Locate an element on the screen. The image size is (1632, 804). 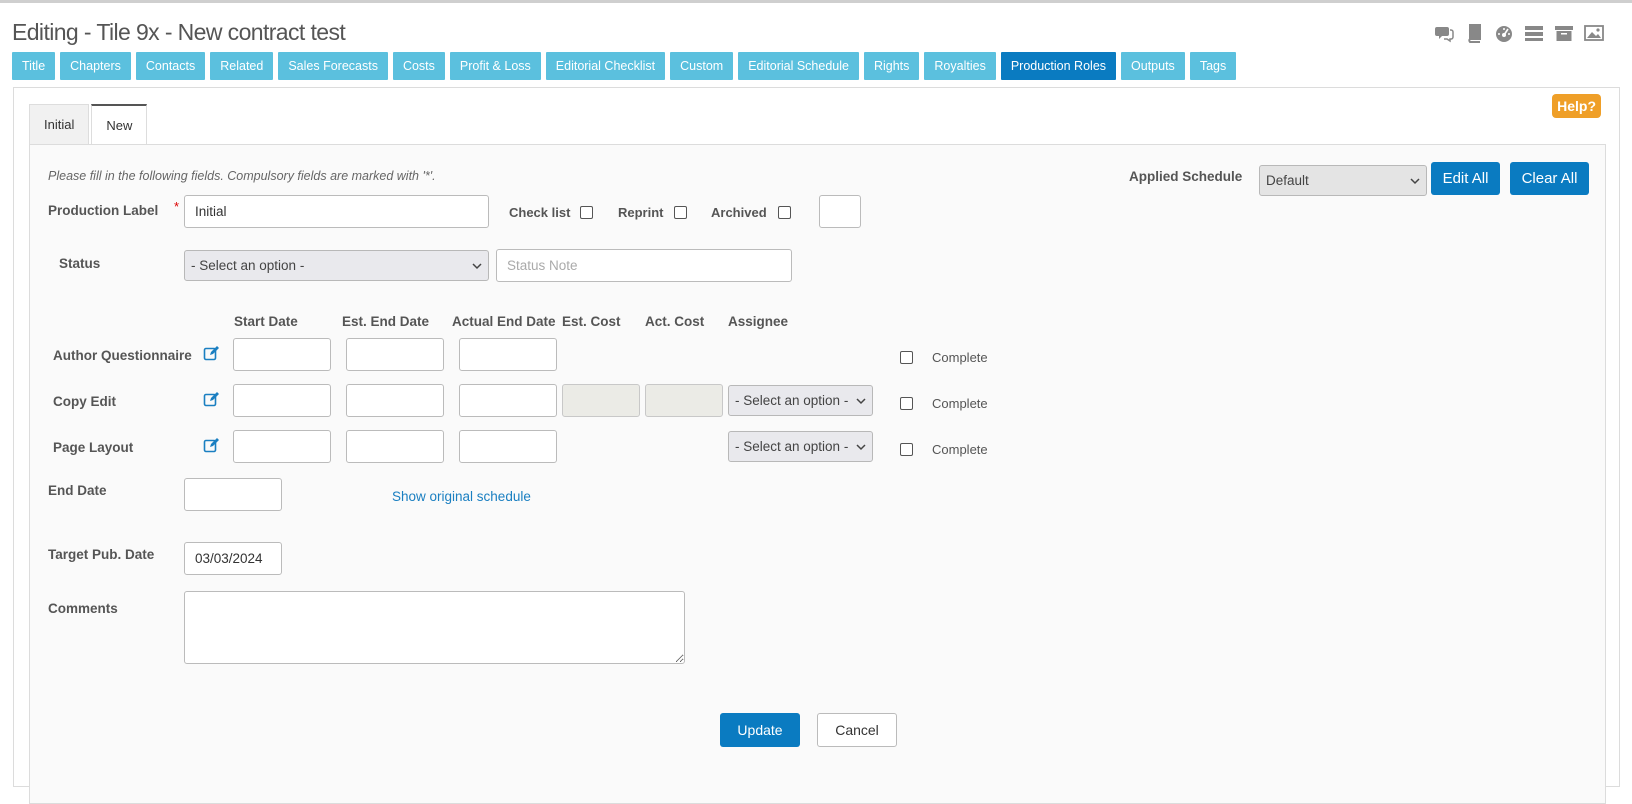
color-swatch-box is located at coordinates (840, 211).